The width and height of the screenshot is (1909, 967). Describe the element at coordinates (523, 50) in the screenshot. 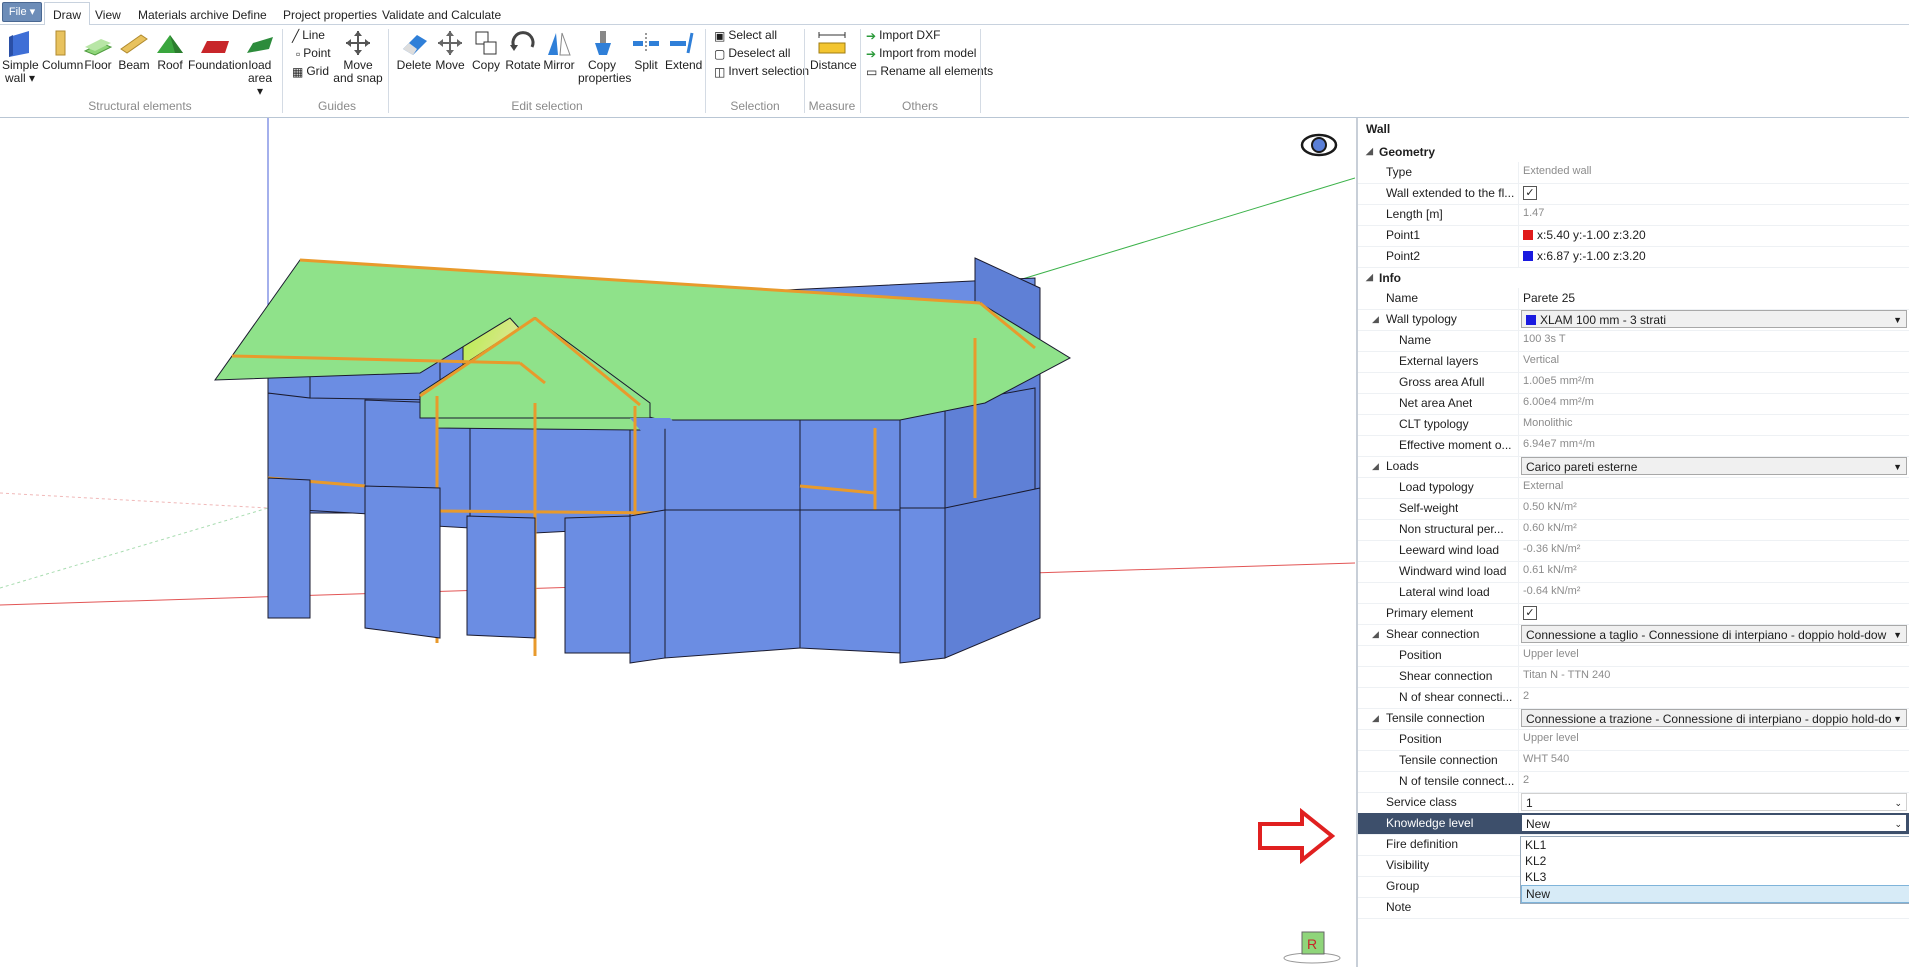

I see `rotate-button: Rotate` at that location.